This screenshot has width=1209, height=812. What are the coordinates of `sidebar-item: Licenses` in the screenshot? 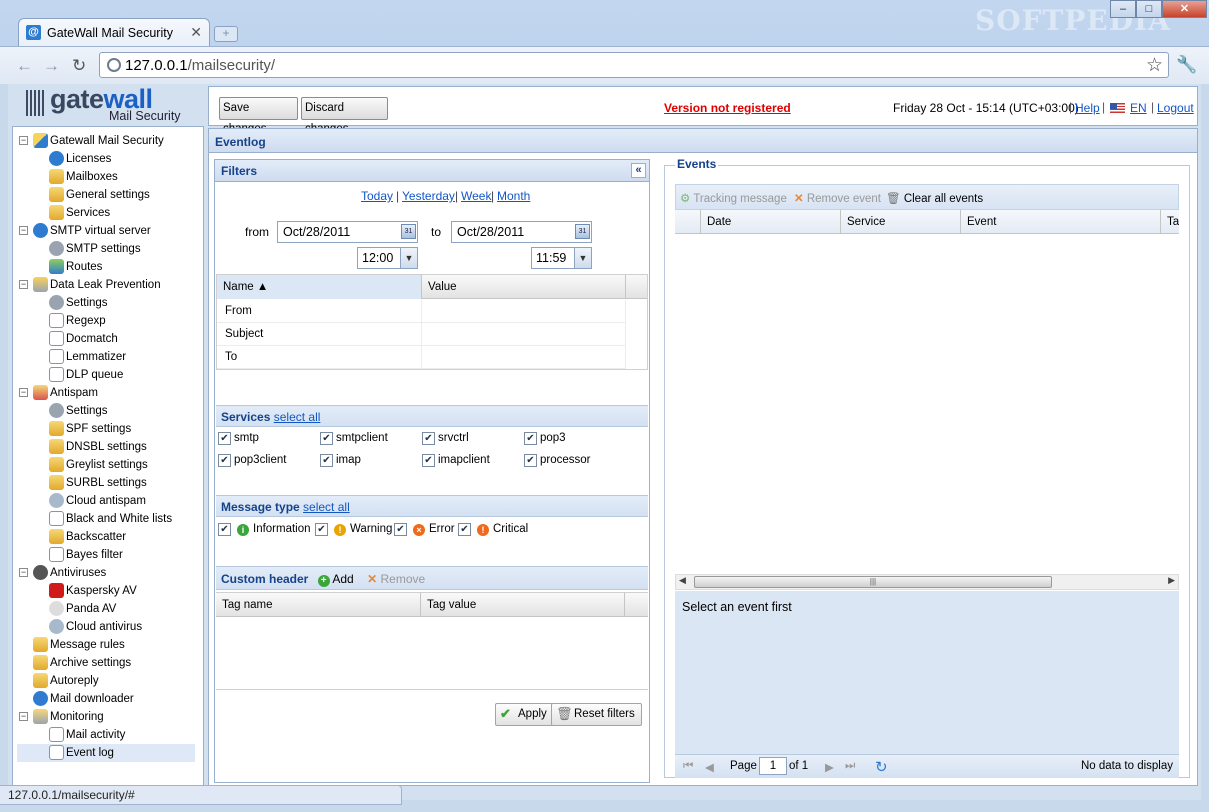 It's located at (107, 159).